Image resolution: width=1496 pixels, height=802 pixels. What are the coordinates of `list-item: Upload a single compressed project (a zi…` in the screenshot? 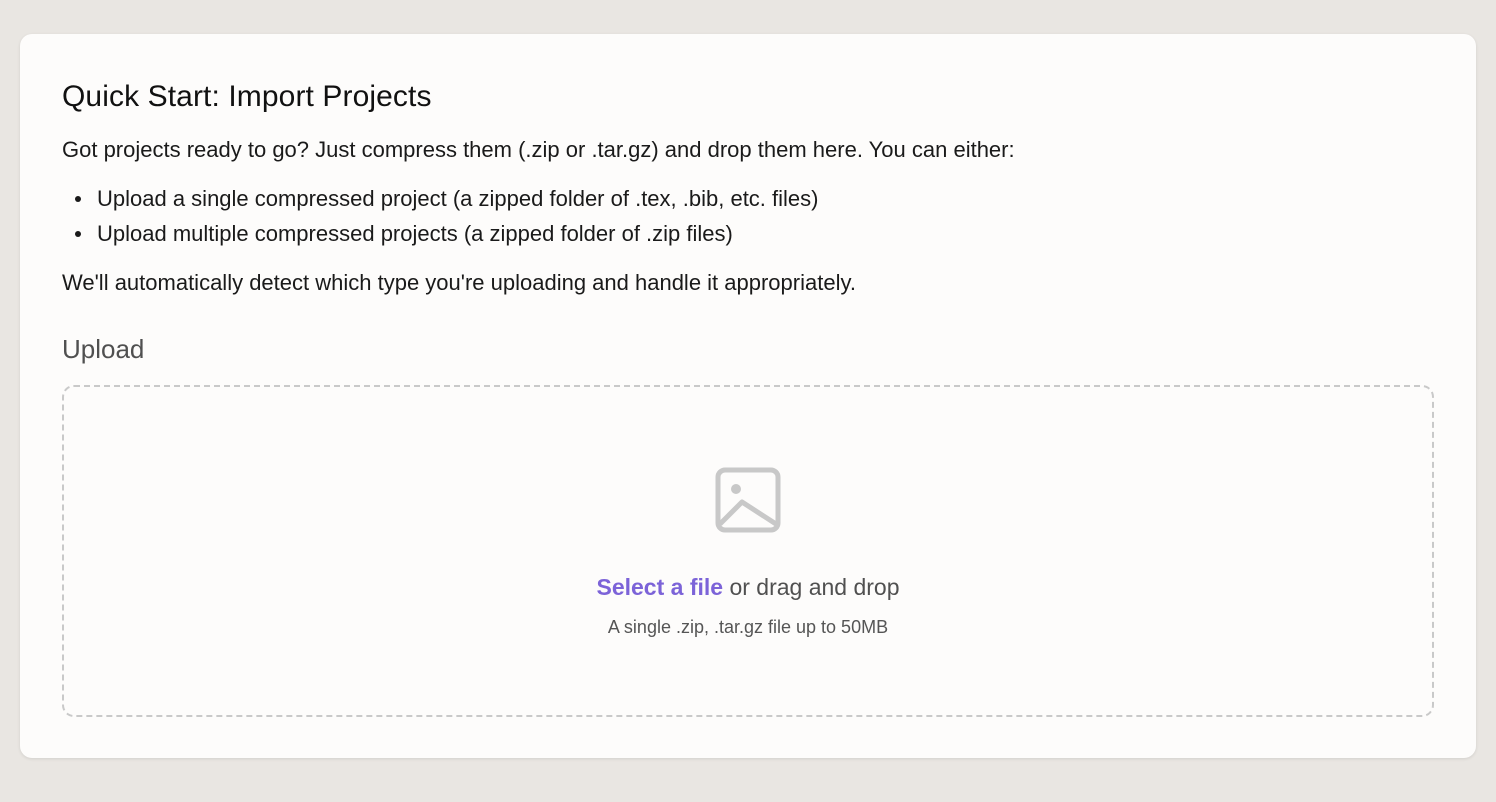 It's located at (446, 201).